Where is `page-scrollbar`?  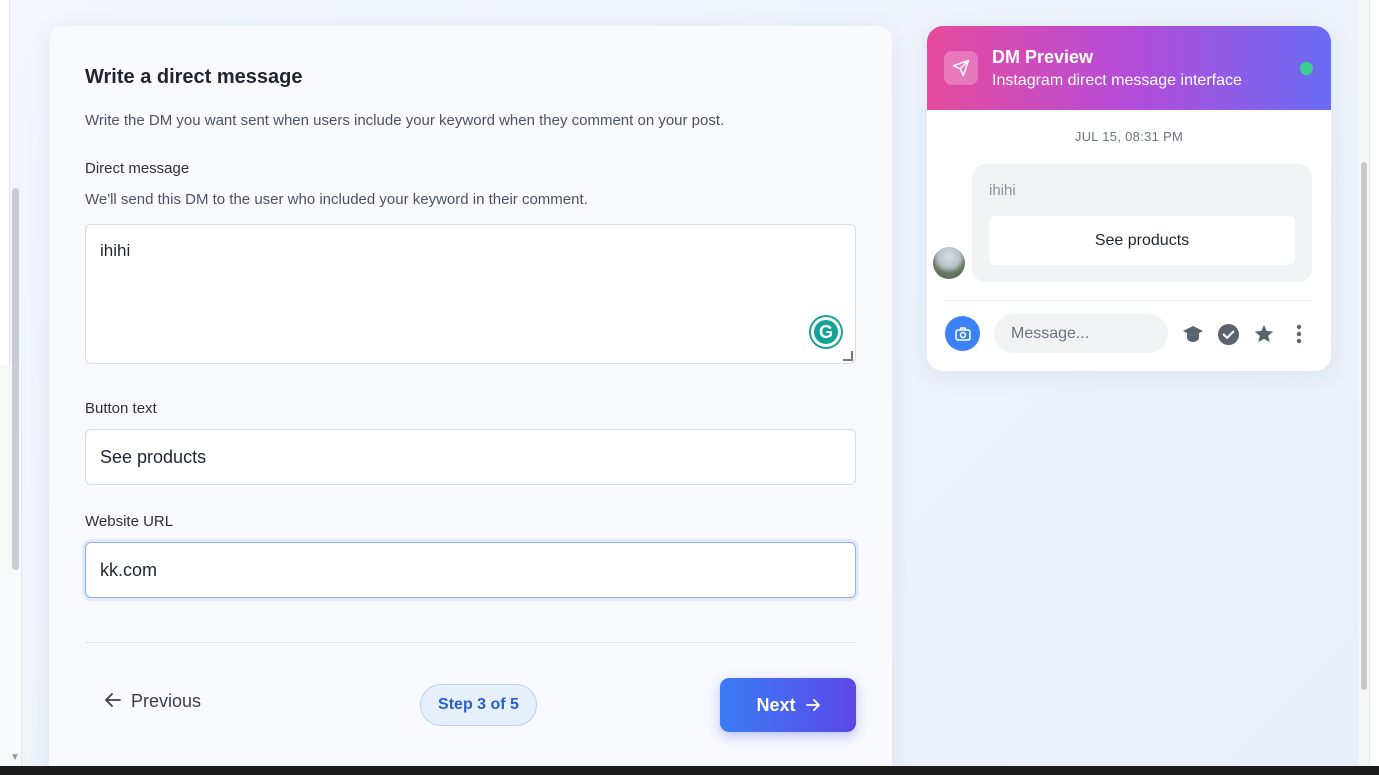
page-scrollbar is located at coordinates (1364, 383).